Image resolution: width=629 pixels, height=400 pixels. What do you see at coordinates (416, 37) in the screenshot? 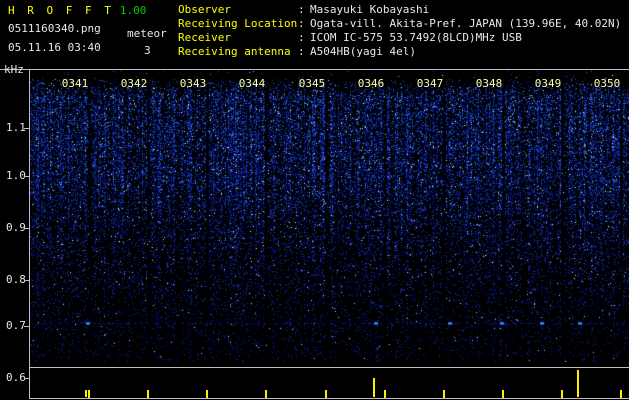
I see `info-value: ICOM IC-575 53.7492(8LCD)MHz USB` at bounding box center [416, 37].